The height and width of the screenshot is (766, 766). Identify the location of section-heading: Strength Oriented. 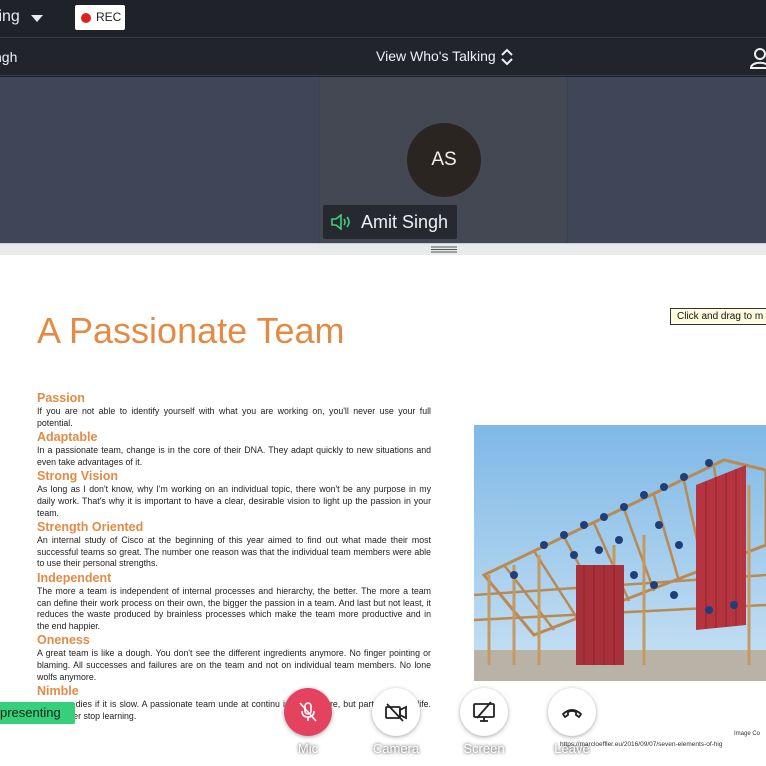
(90, 527).